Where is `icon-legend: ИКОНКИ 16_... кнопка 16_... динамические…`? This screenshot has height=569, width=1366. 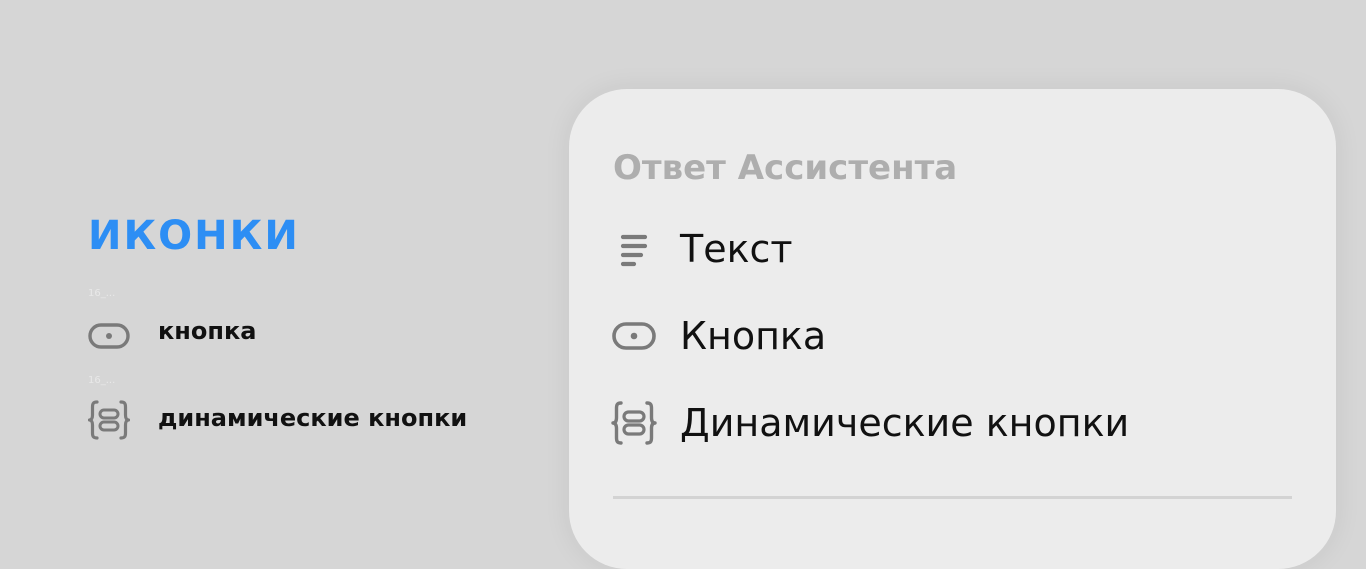 icon-legend: ИКОНКИ 16_... кнопка 16_... динамические… is located at coordinates (318, 325).